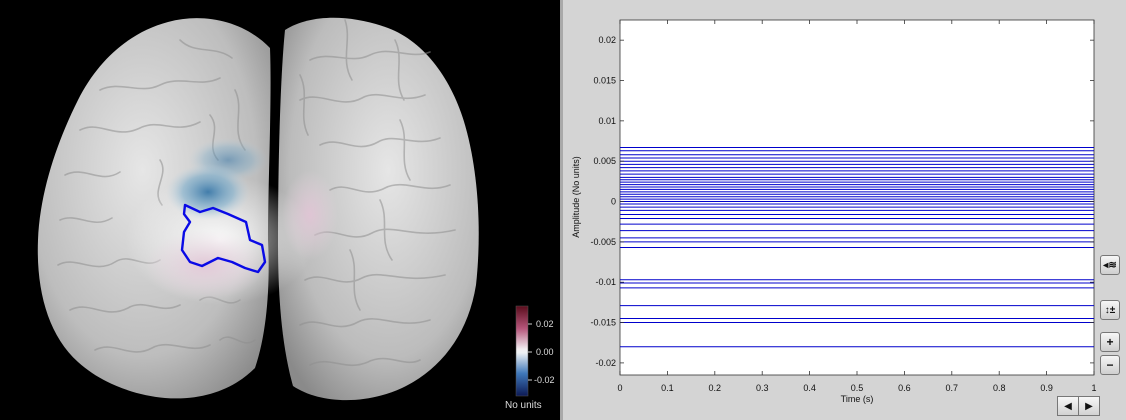 This screenshot has width=1126, height=420. I want to click on x-tick-label: 0.2, so click(715, 388).